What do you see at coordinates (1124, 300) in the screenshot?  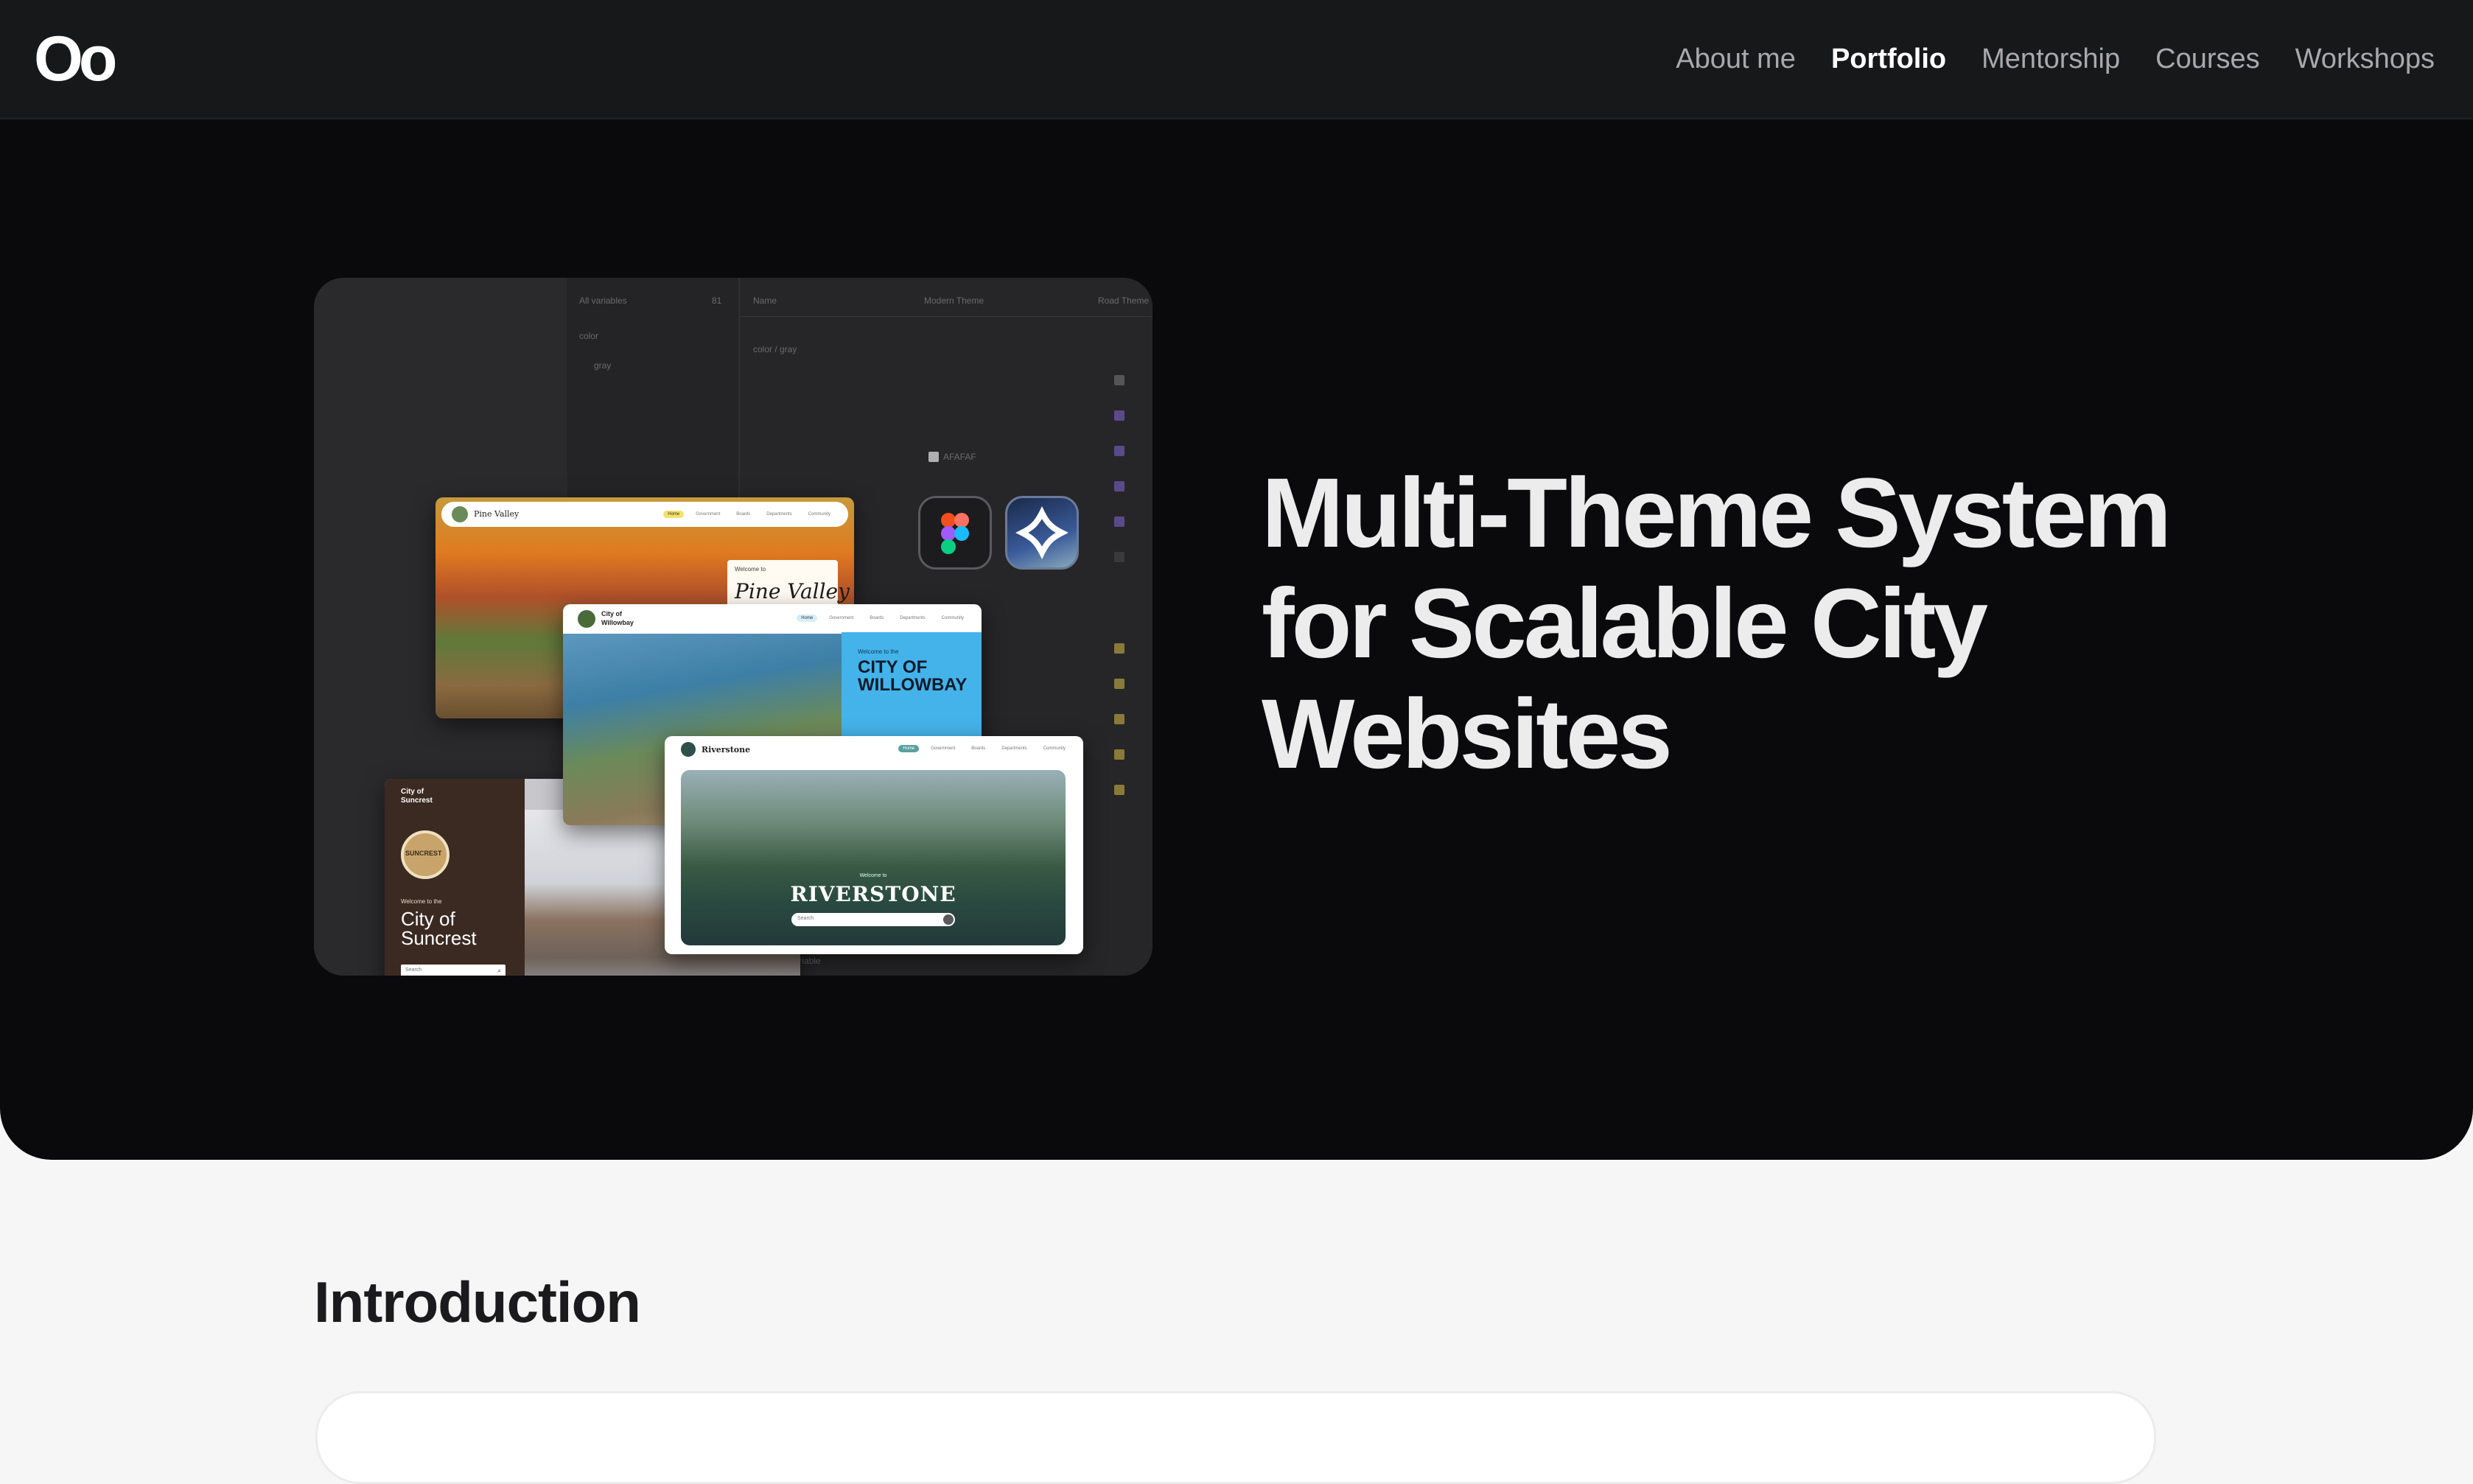 I see `column-theme2-header: Road Theme` at bounding box center [1124, 300].